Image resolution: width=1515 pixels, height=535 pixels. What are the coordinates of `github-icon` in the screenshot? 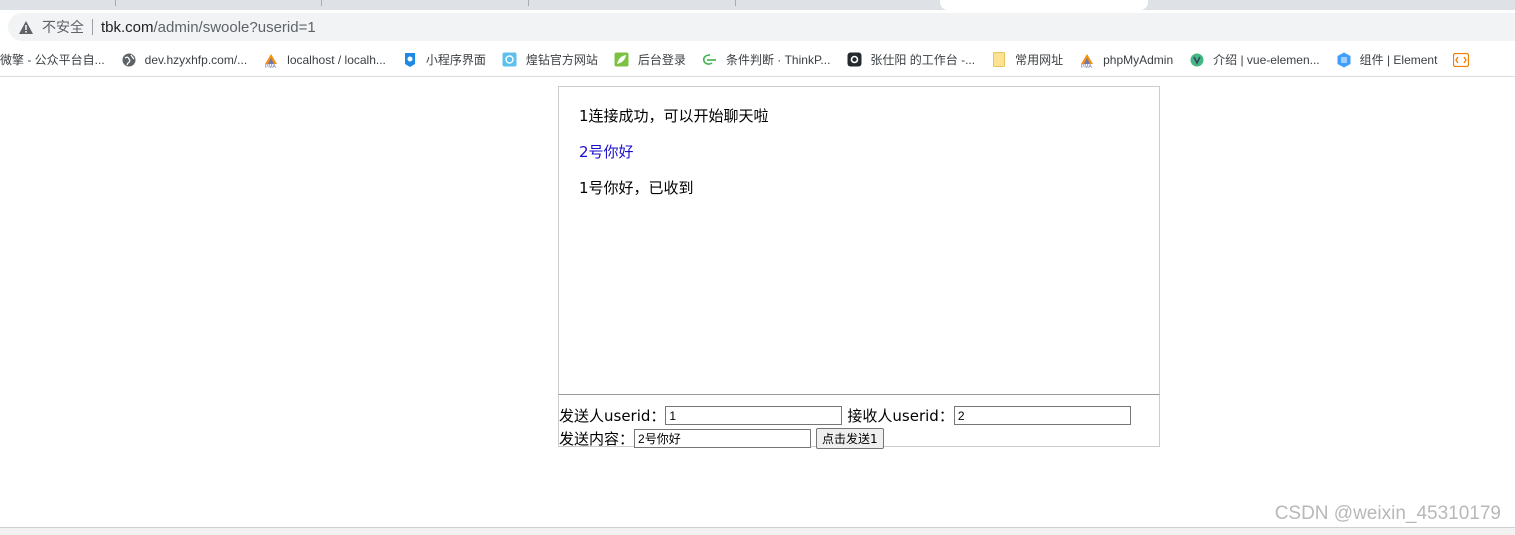 It's located at (854, 60).